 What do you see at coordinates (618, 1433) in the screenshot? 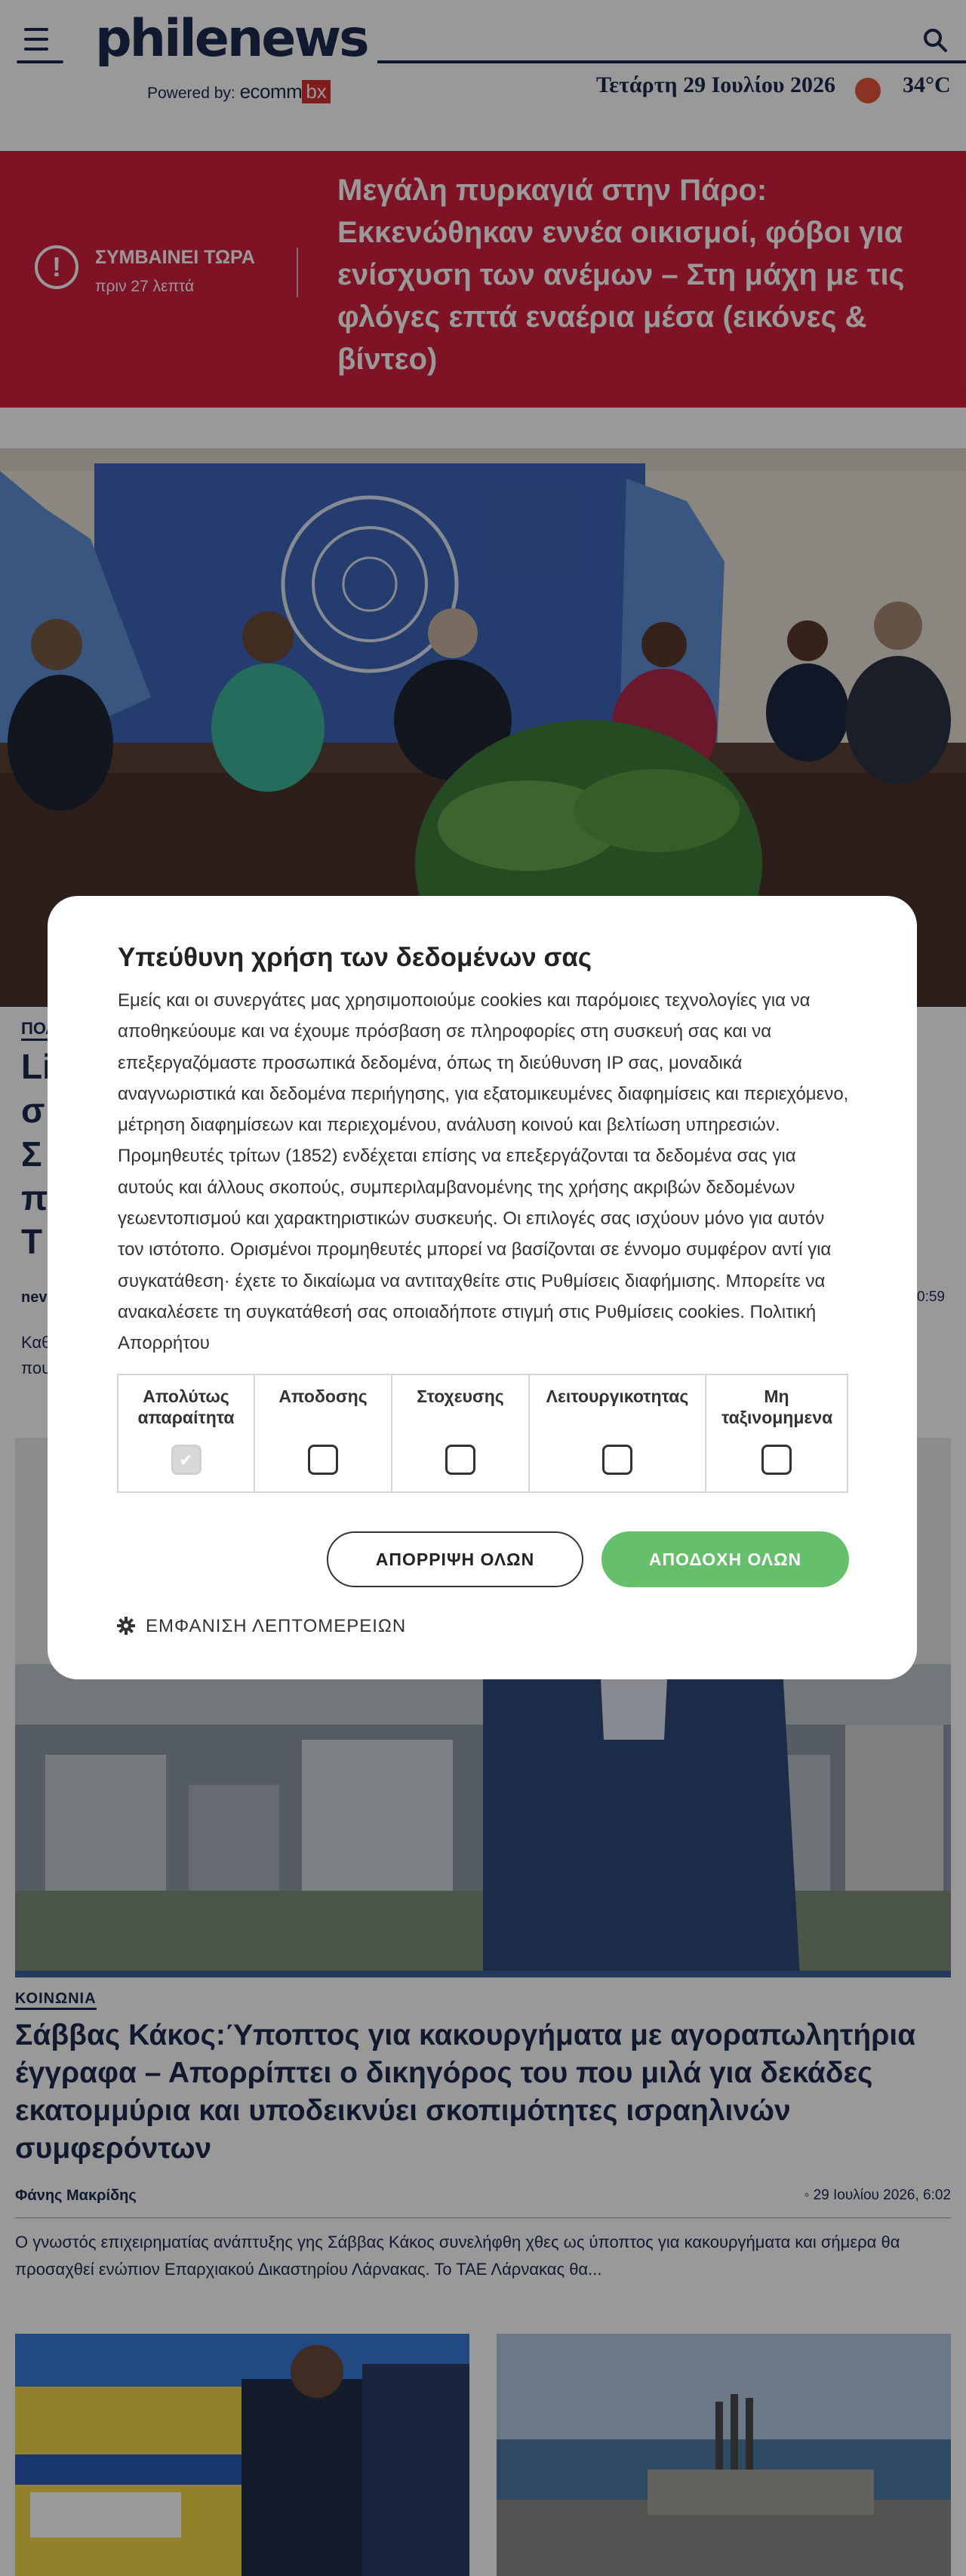
I see `consent-functionality: Λειτουργικοτητας` at bounding box center [618, 1433].